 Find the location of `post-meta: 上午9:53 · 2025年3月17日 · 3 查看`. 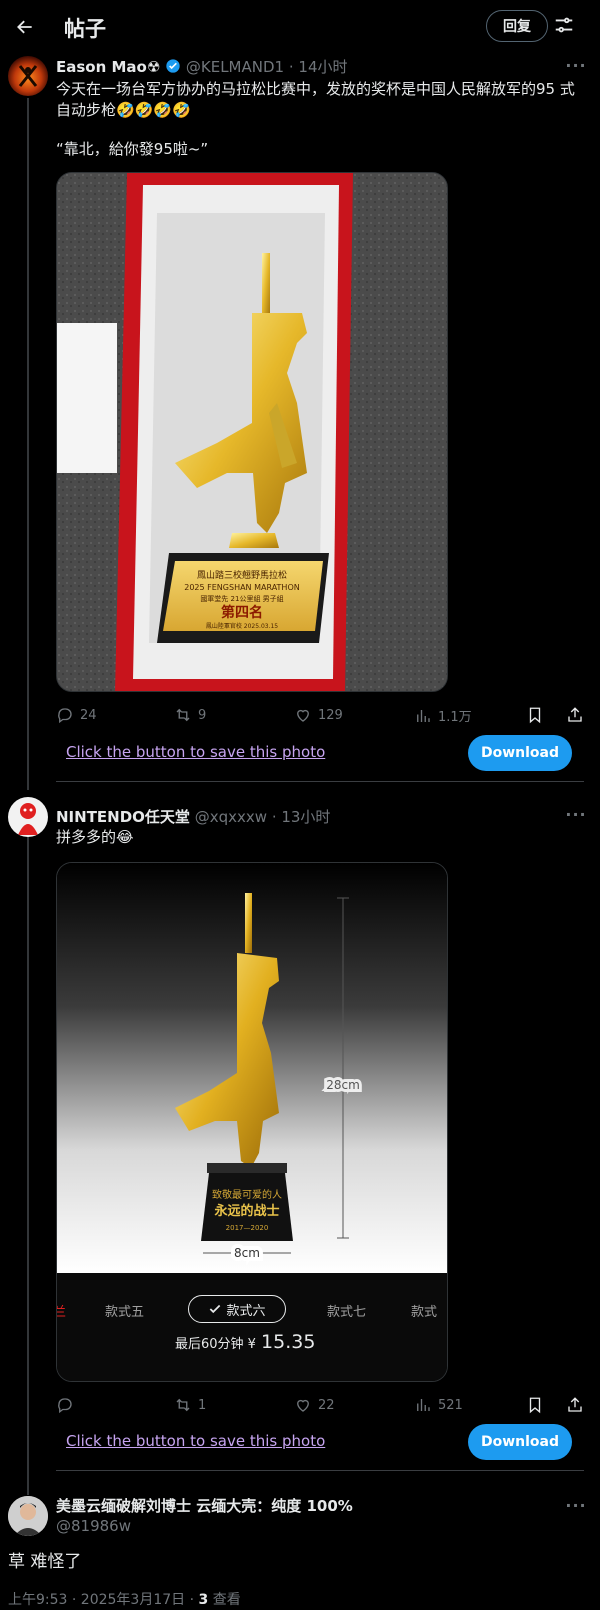

post-meta: 上午9:53 · 2025年3月17日 · 3 查看 is located at coordinates (124, 1599).